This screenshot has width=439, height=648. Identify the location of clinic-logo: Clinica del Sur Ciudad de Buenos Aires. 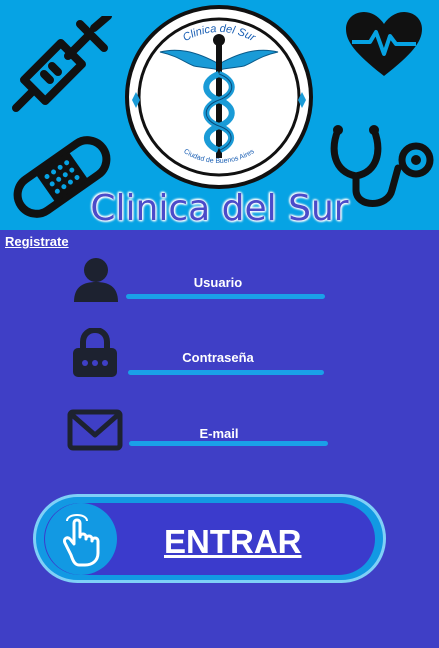
(219, 97).